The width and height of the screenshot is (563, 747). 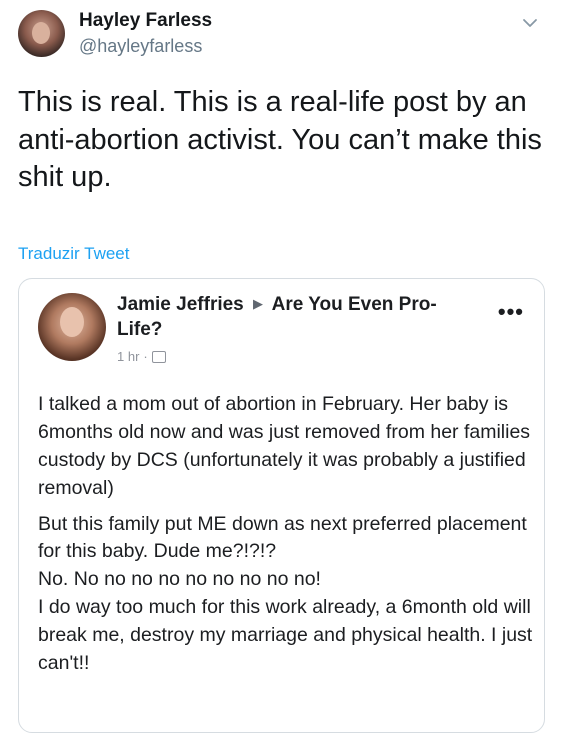 I want to click on triangle-right-icon: ▶, so click(x=258, y=303).